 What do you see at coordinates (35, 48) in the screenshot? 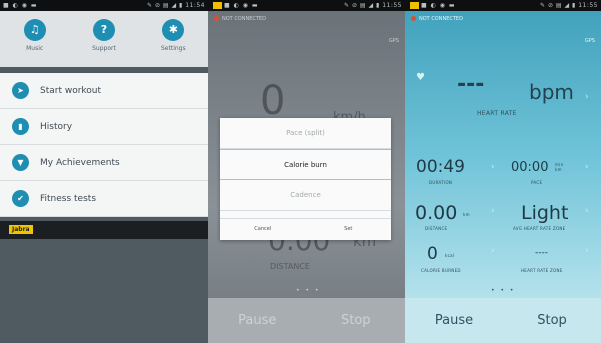
I see `music-label: Music` at bounding box center [35, 48].